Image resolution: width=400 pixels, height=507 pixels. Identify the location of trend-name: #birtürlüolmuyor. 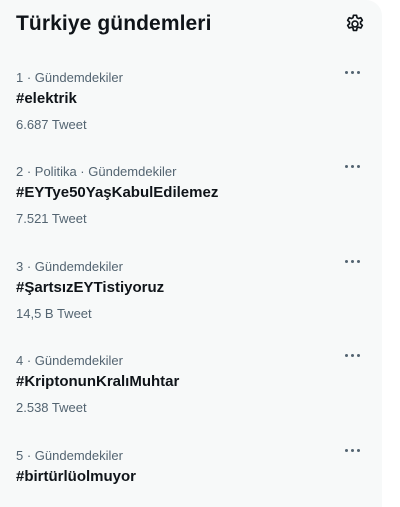
(76, 476).